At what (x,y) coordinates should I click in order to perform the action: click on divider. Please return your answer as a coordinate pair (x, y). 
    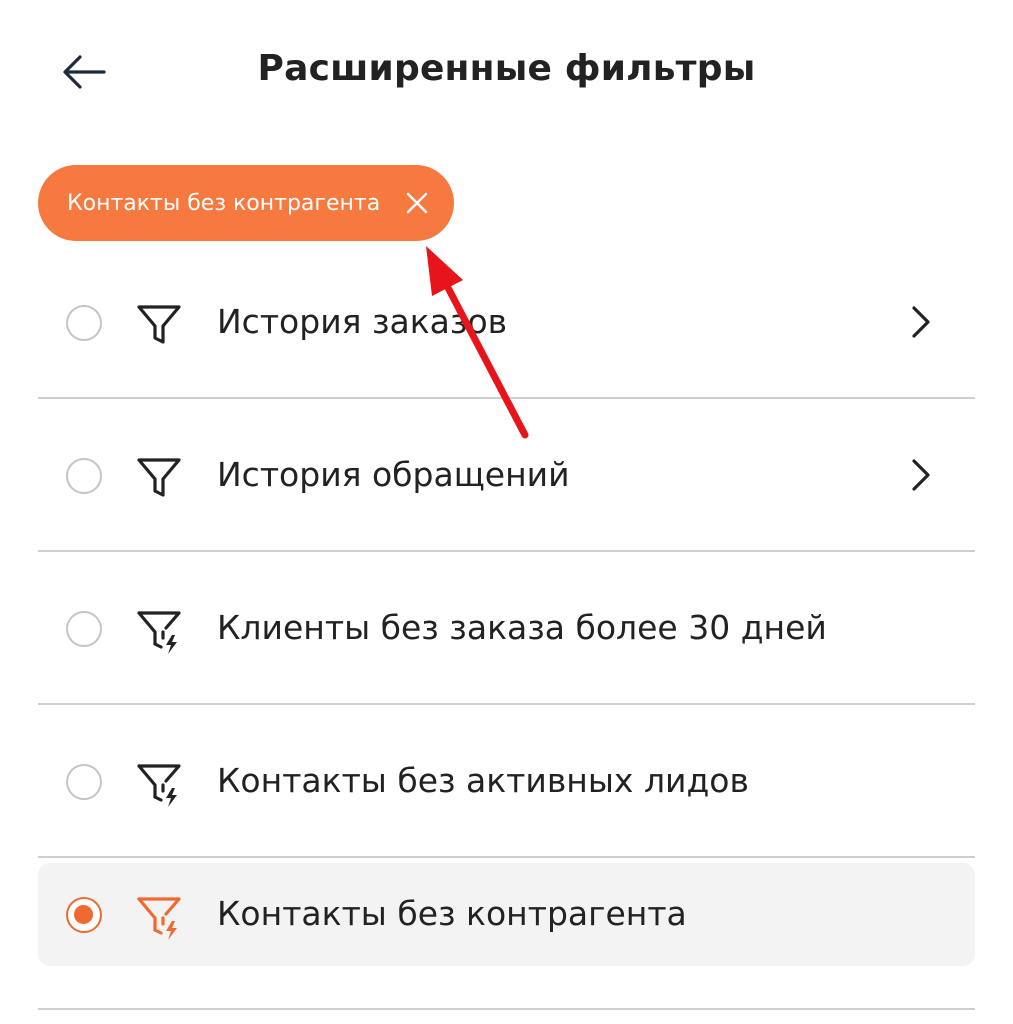
    Looking at the image, I should click on (506, 1009).